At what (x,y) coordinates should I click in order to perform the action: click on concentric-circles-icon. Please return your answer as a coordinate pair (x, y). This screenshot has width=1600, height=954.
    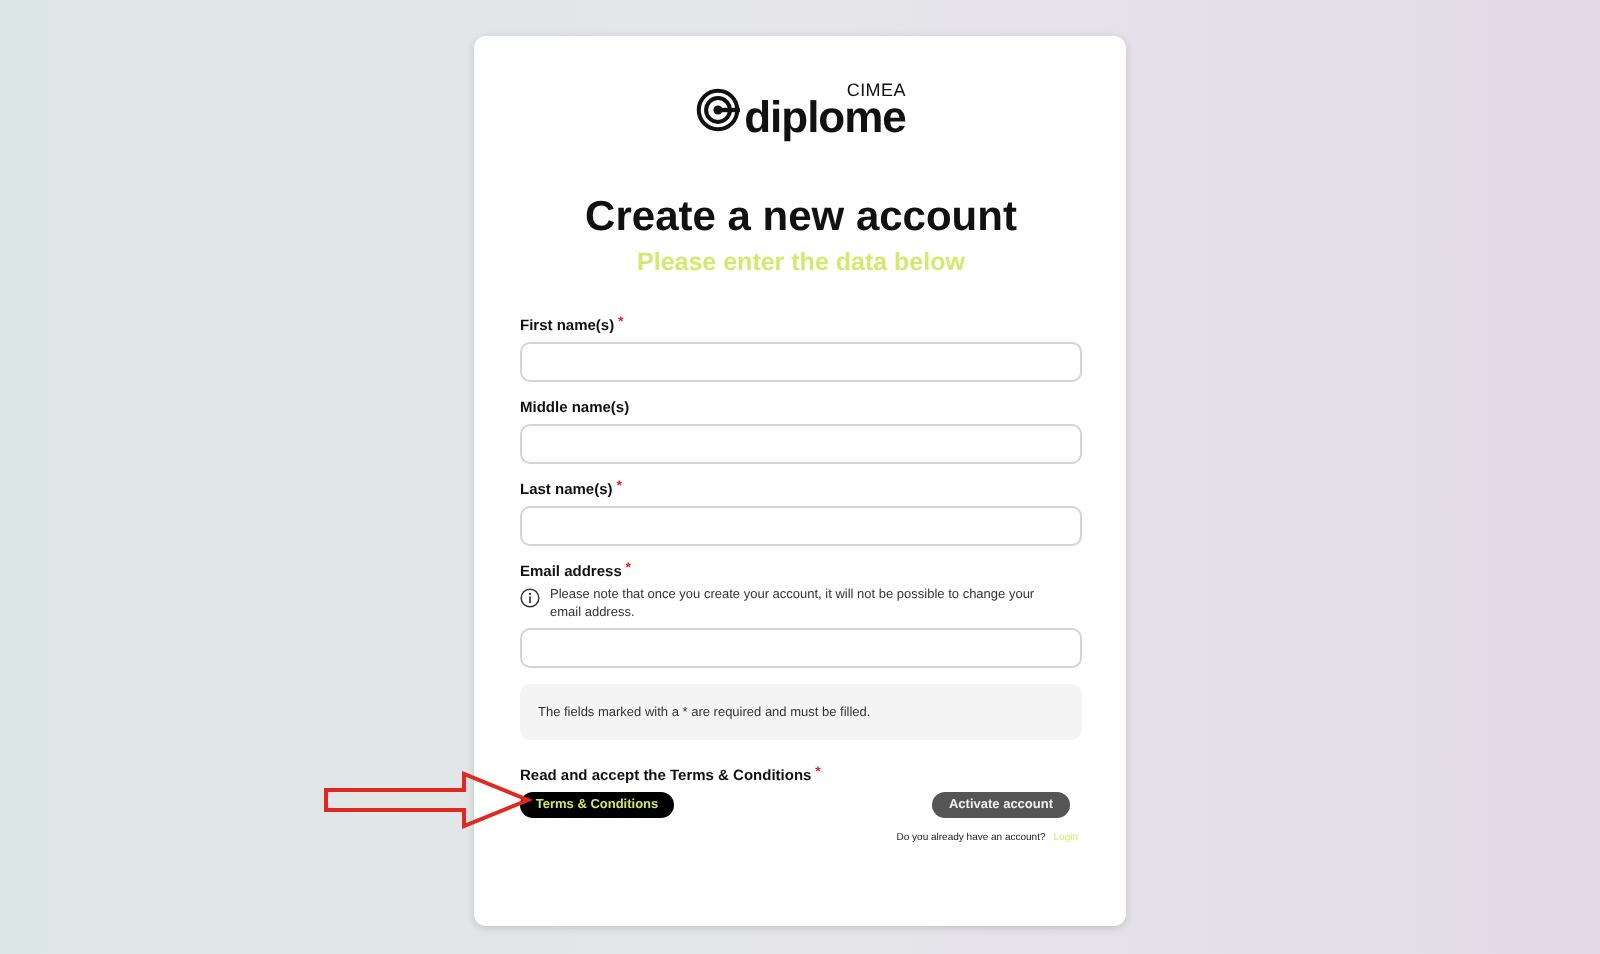
    Looking at the image, I should click on (718, 110).